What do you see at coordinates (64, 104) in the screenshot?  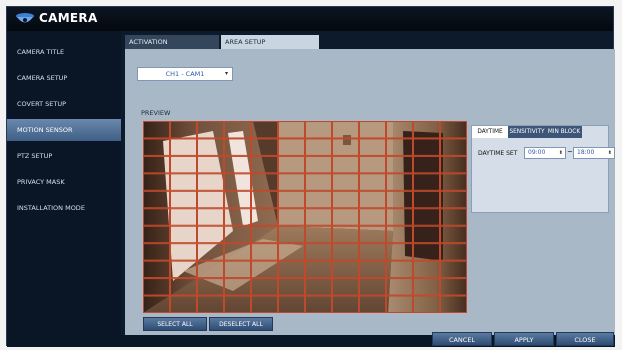 I see `sidebar-item-covert-setup: COVERT SETUP` at bounding box center [64, 104].